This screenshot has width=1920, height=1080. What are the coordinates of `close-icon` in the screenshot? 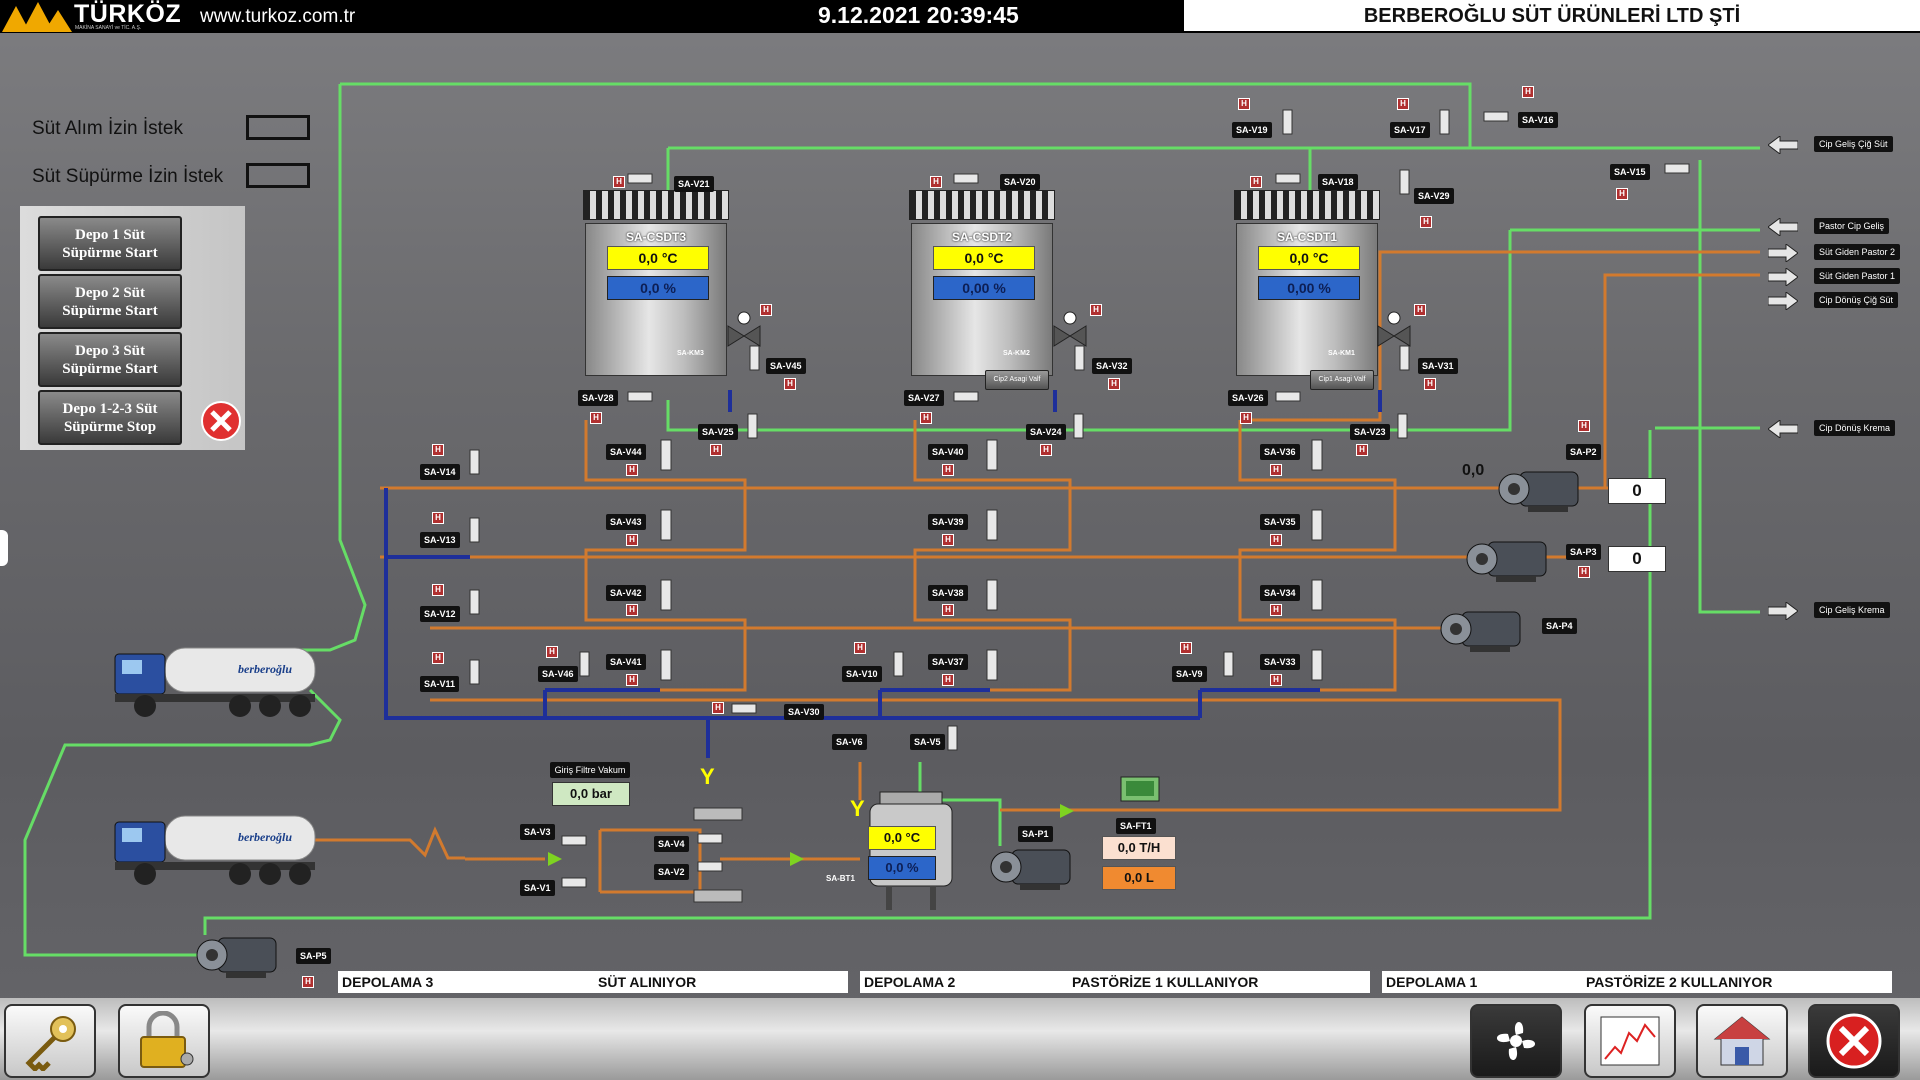 It's located at (1854, 1041).